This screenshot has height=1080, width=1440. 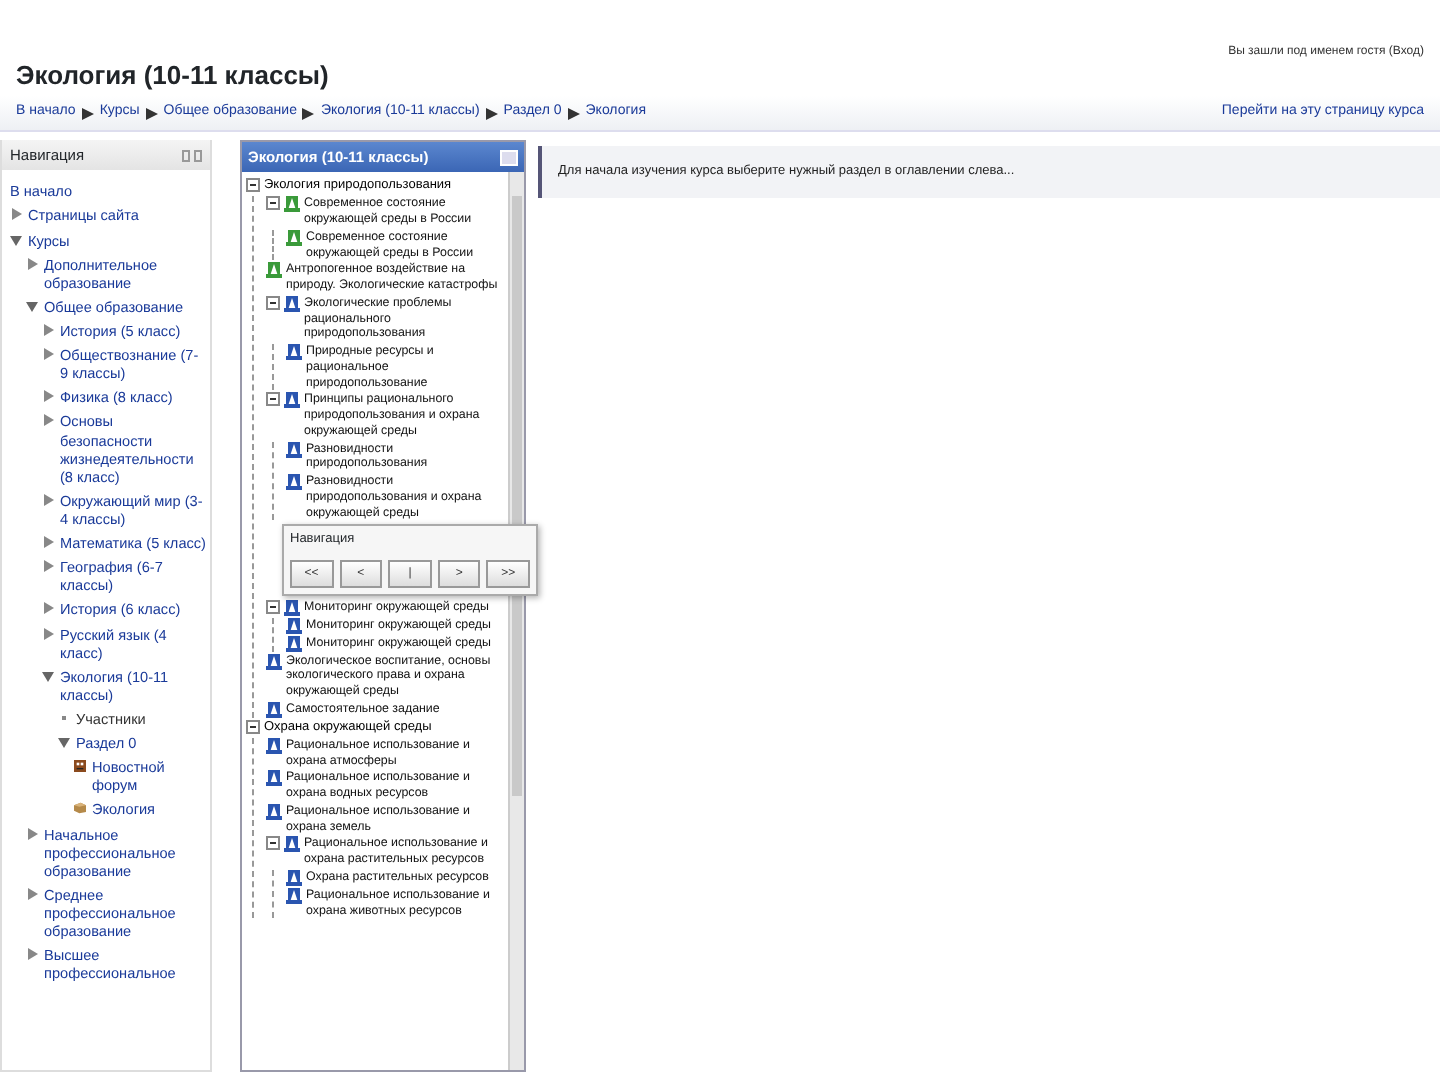 I want to click on dock-icon, so click(x=192, y=155).